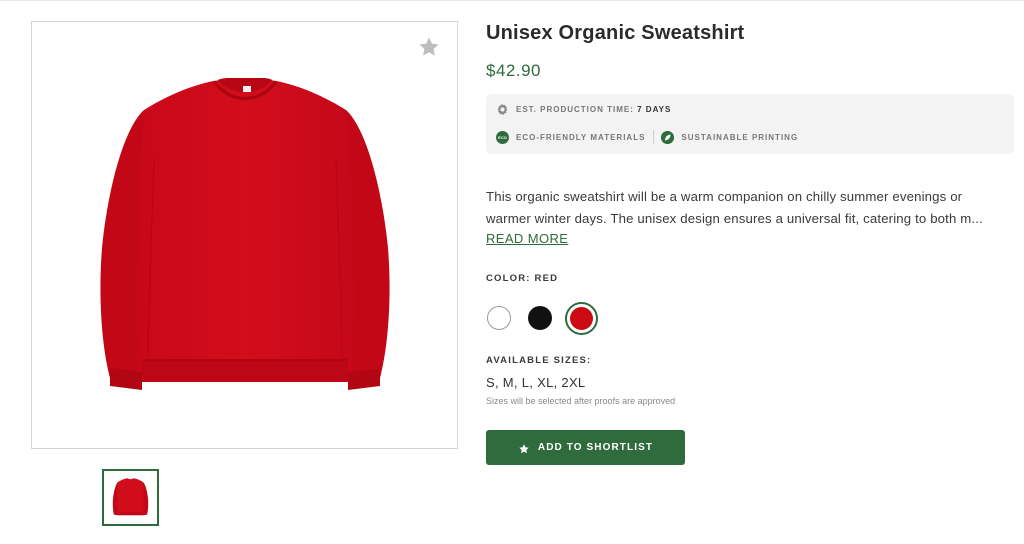 This screenshot has height=544, width=1024. Describe the element at coordinates (540, 318) in the screenshot. I see `color-swatch-black` at that location.